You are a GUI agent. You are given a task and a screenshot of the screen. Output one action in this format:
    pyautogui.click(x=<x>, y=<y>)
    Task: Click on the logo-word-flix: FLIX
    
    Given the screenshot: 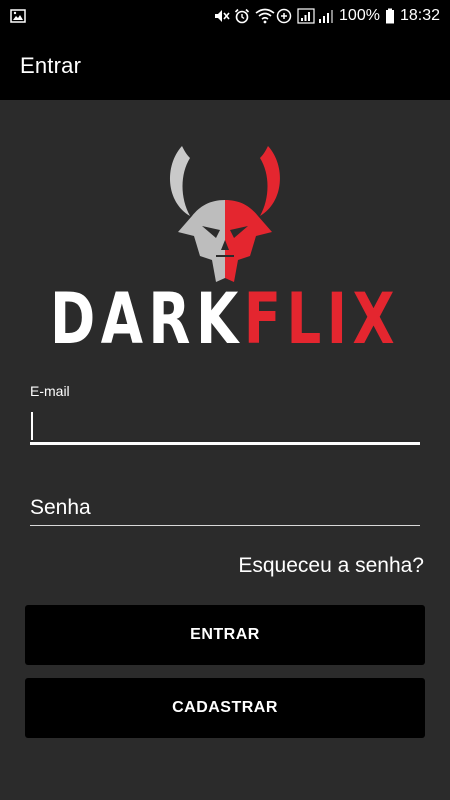 What is the action you would take?
    pyautogui.click(x=322, y=319)
    